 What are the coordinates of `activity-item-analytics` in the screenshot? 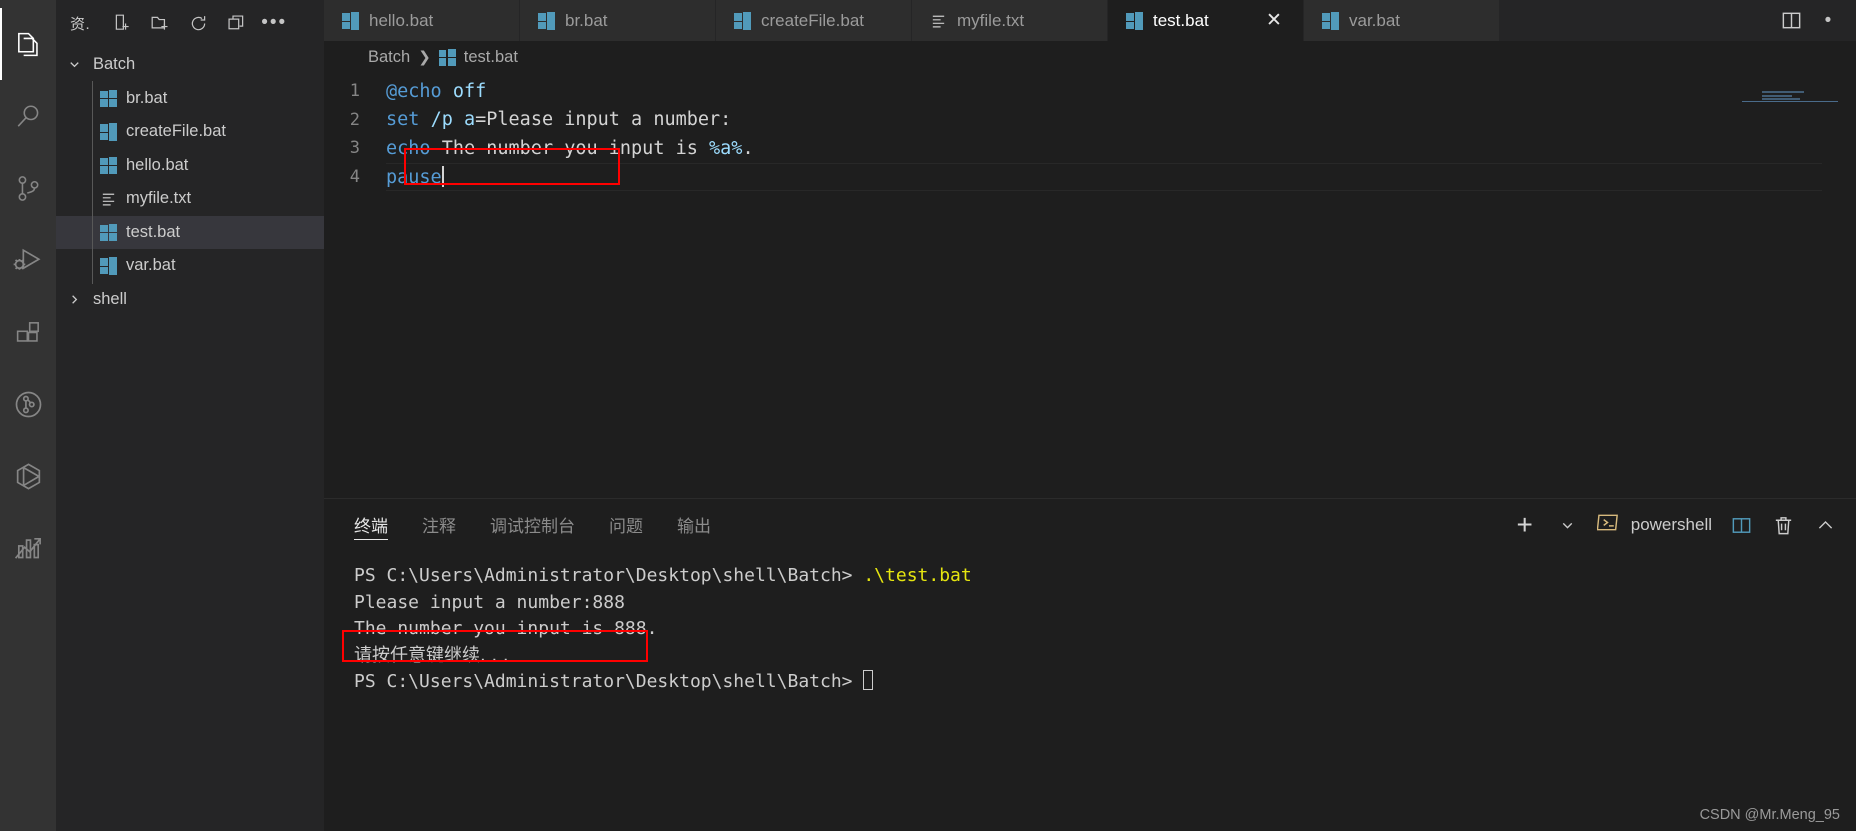 It's located at (28, 548).